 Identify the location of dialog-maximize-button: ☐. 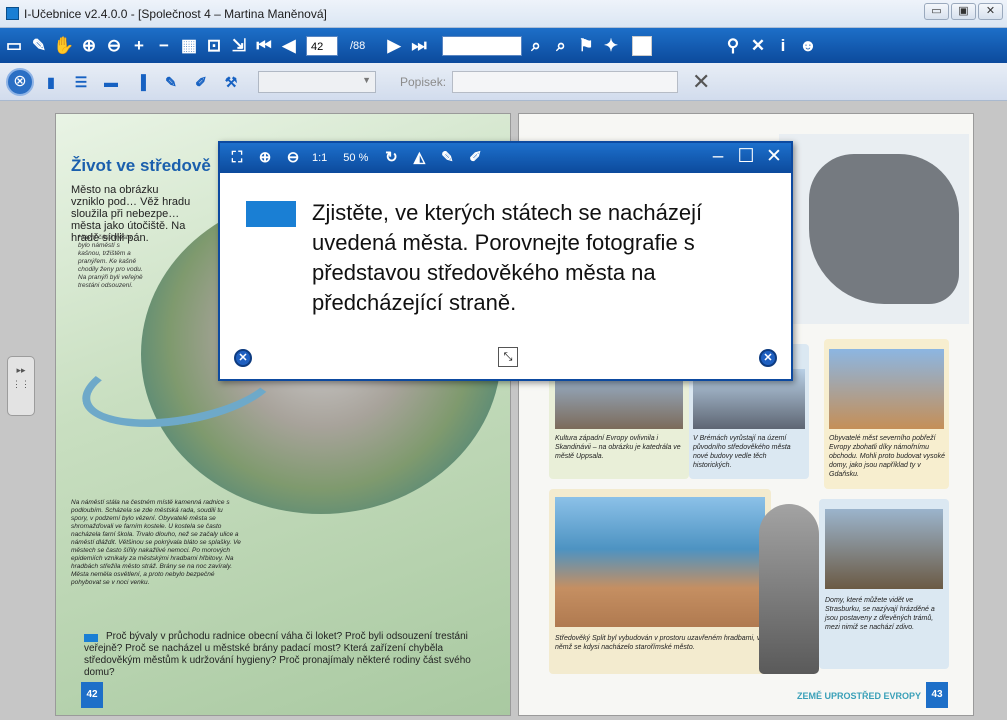
(746, 157).